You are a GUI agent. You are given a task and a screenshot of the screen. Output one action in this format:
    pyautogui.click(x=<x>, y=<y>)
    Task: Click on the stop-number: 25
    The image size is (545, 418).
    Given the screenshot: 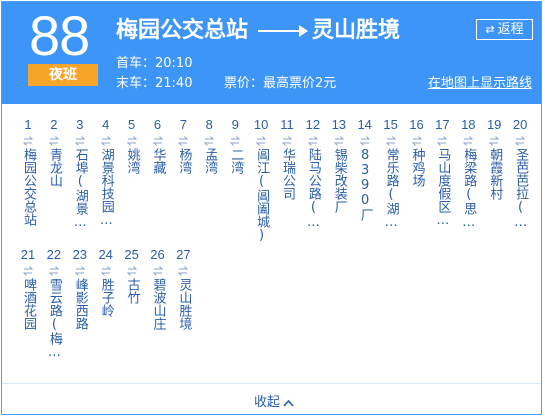 What is the action you would take?
    pyautogui.click(x=131, y=254)
    